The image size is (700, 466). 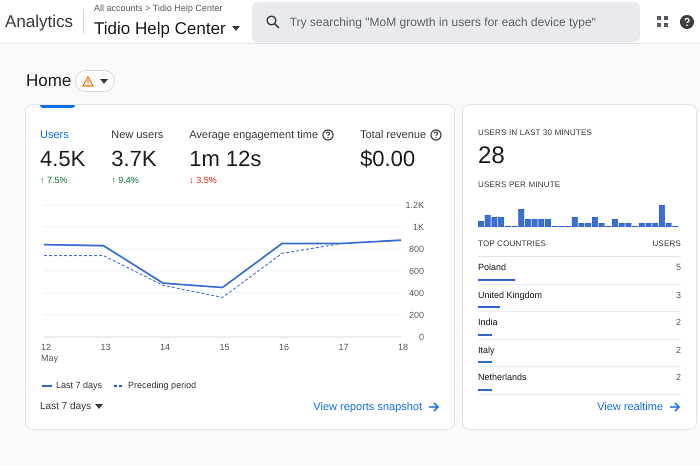 What do you see at coordinates (284, 347) in the screenshot?
I see `axis-label: 16` at bounding box center [284, 347].